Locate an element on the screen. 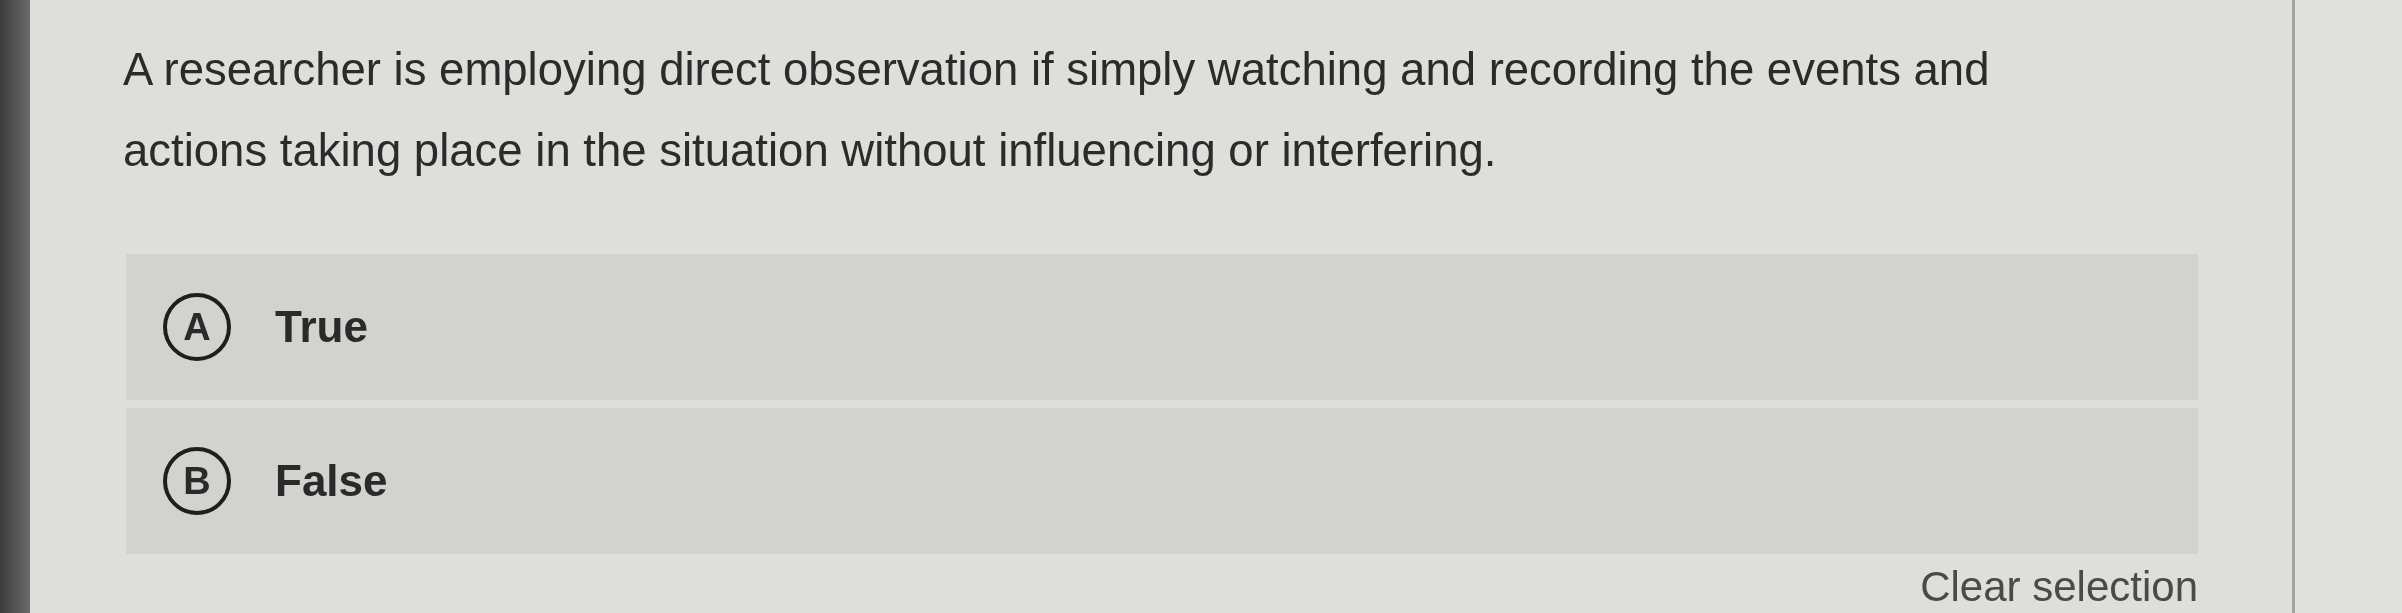 The image size is (2402, 613). clear-selection-link: Clear selection is located at coordinates (2059, 587).